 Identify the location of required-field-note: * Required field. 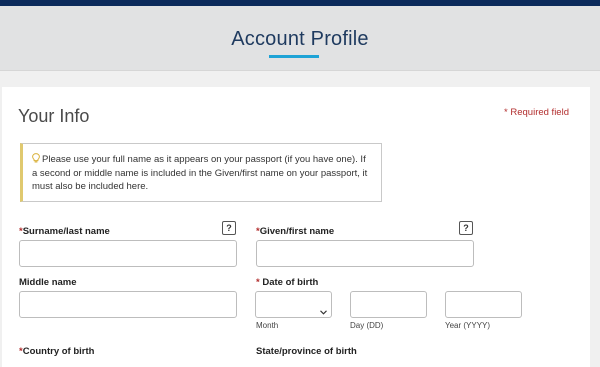
(536, 112).